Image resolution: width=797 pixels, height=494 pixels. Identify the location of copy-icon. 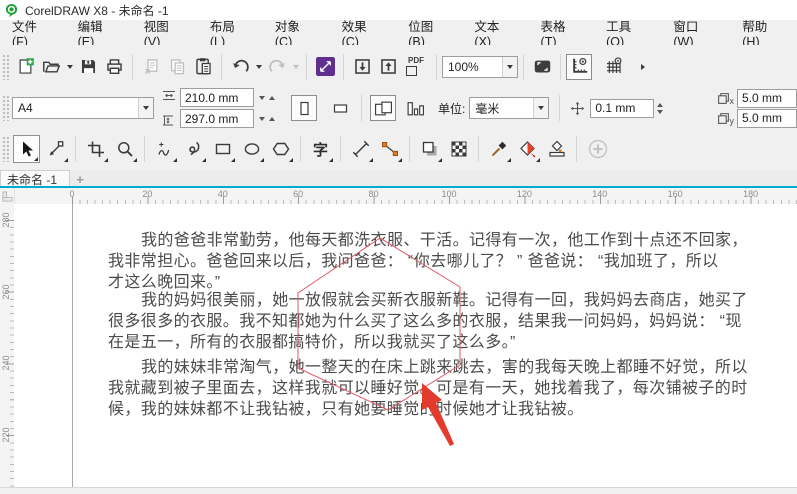
(177, 66).